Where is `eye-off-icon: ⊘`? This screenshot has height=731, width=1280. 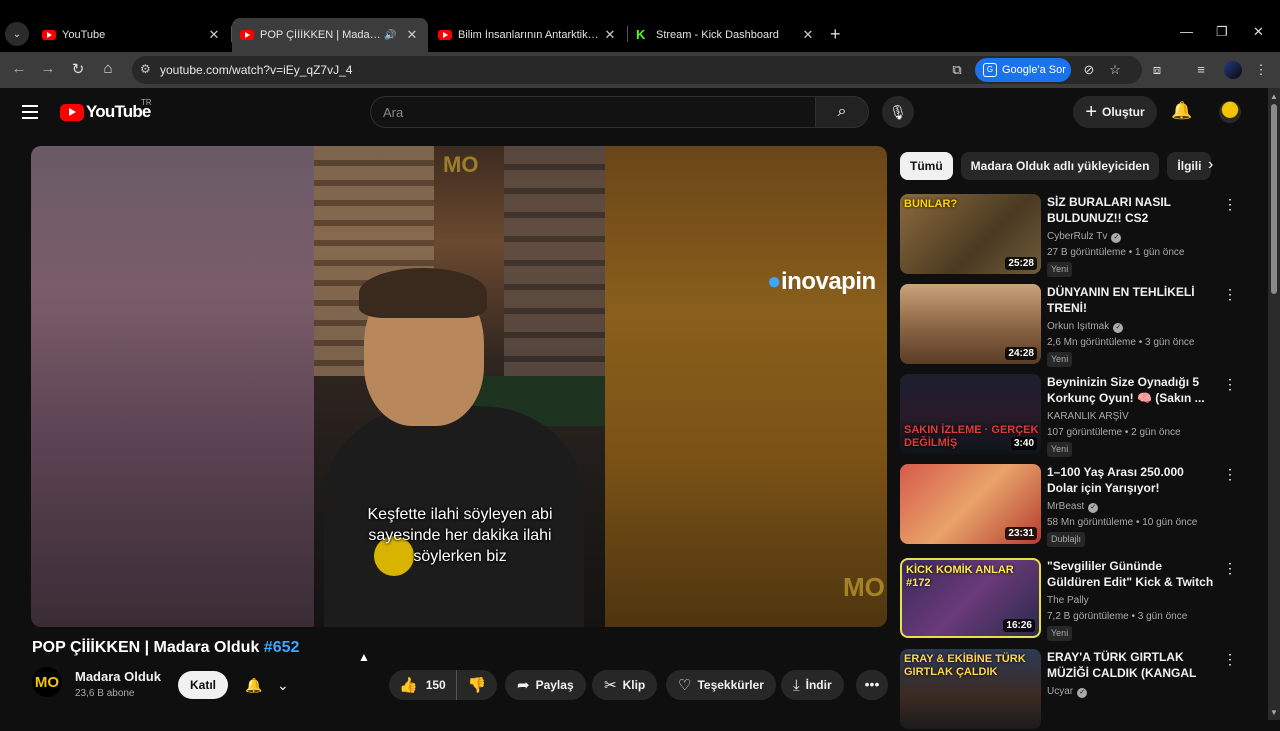 eye-off-icon: ⊘ is located at coordinates (1089, 70).